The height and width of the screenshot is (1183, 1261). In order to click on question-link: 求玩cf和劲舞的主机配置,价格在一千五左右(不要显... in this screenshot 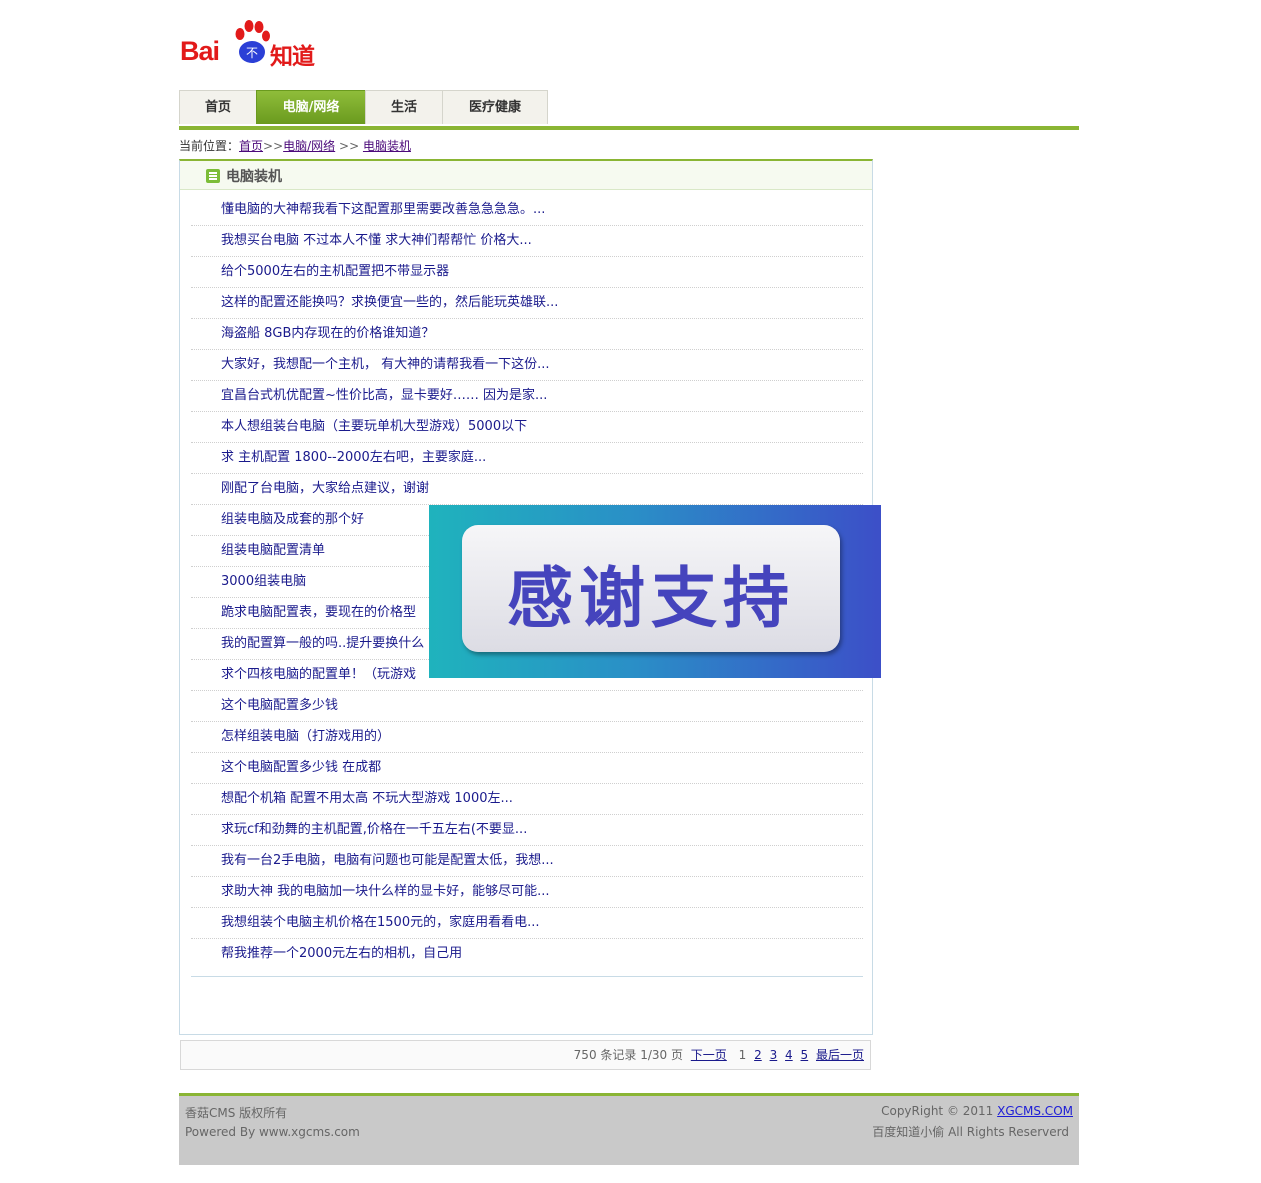, I will do `click(527, 830)`.